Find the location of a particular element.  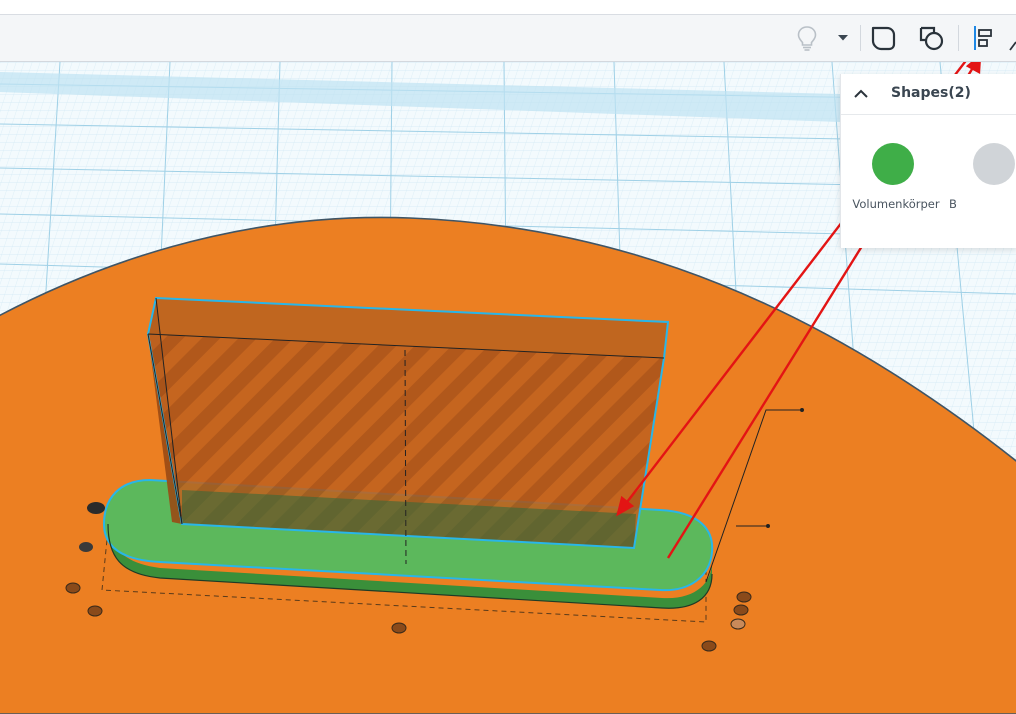

group-icon is located at coordinates (883, 38).